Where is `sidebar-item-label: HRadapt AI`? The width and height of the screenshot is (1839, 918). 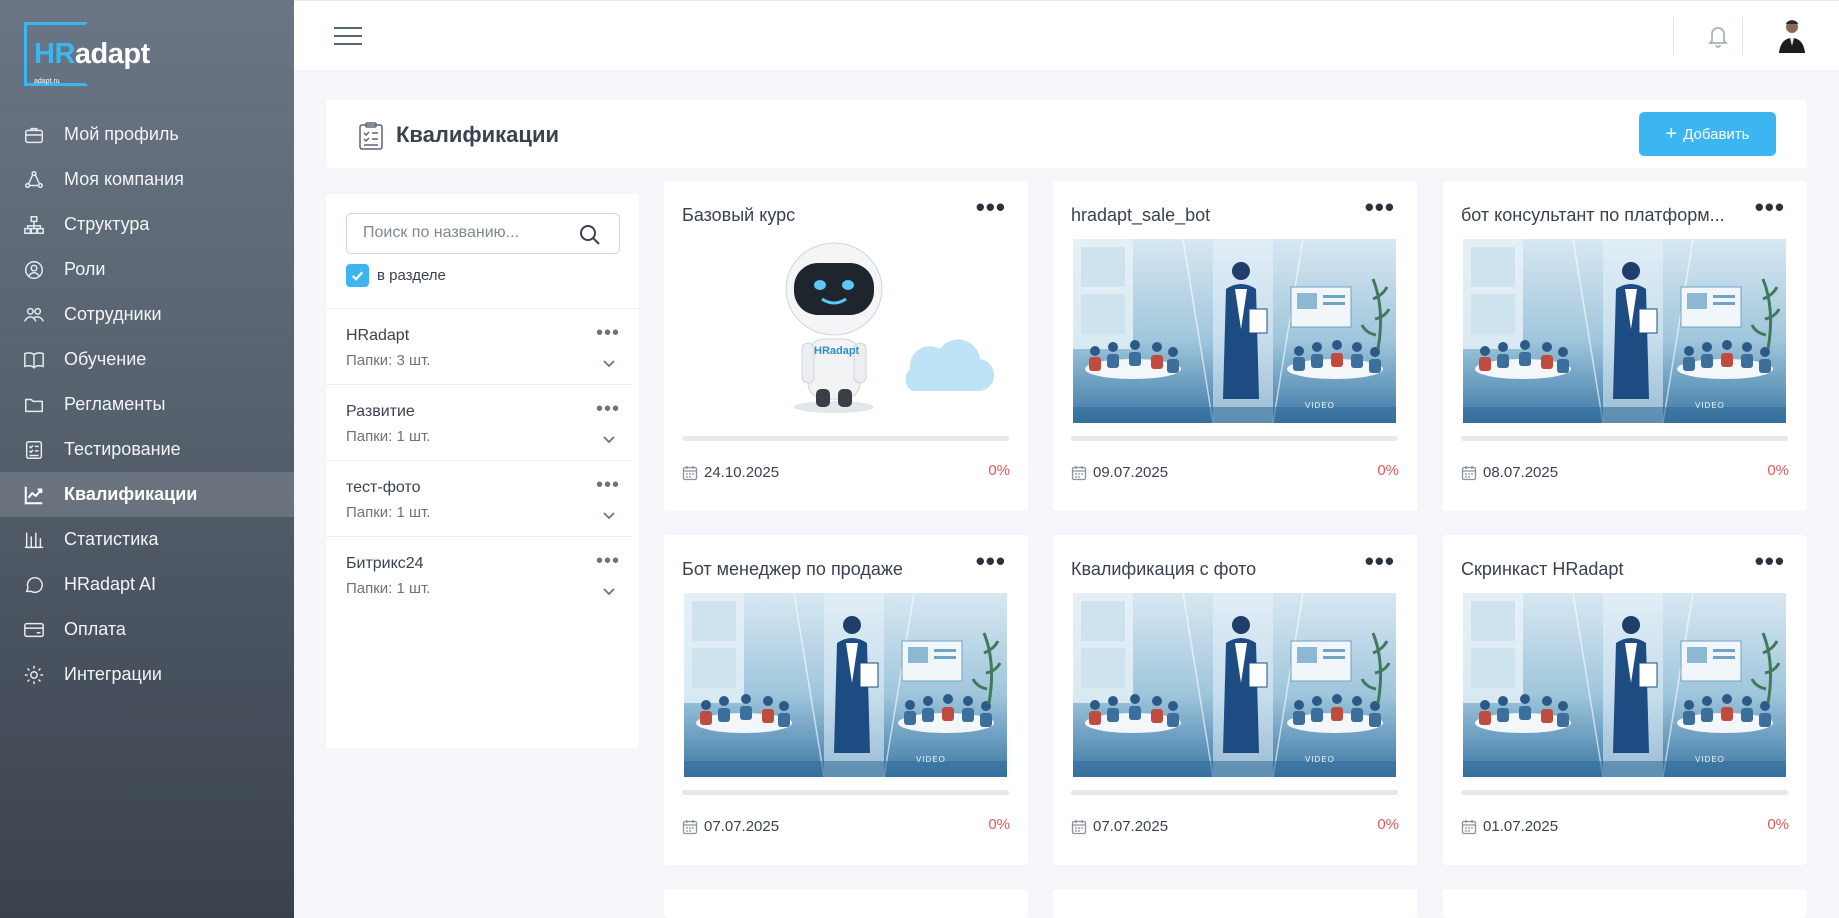
sidebar-item-label: HRadapt AI is located at coordinates (110, 584).